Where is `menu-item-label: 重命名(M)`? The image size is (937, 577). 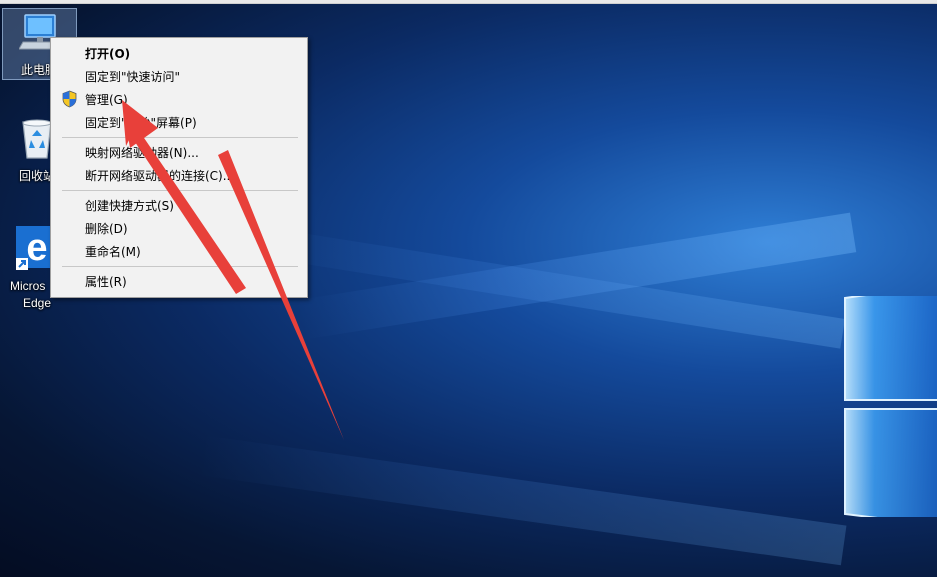
menu-item-label: 重命名(M) is located at coordinates (113, 252).